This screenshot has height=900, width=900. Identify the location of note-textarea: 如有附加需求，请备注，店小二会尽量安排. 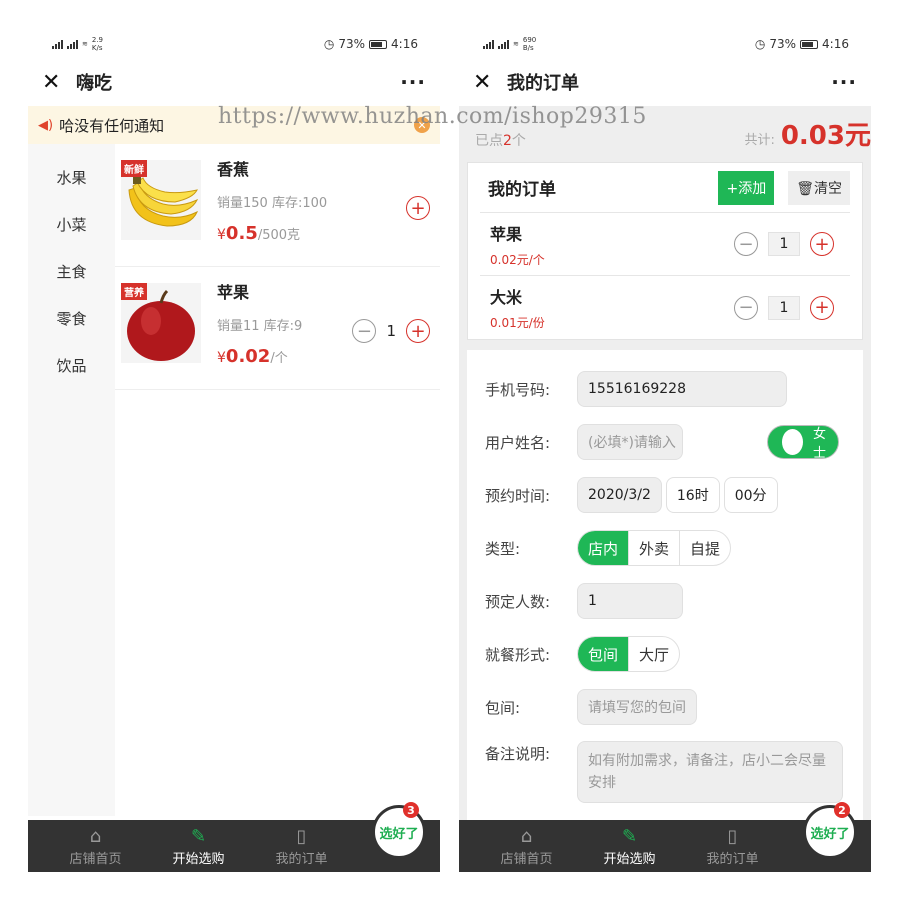
(710, 772).